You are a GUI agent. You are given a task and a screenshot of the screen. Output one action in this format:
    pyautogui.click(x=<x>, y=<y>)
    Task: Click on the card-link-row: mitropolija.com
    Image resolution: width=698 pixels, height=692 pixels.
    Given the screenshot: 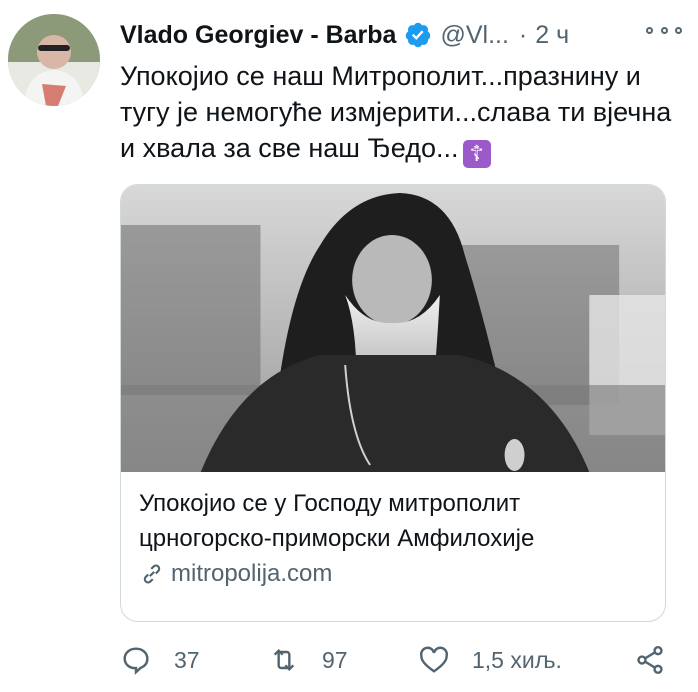 What is the action you would take?
    pyautogui.click(x=393, y=574)
    